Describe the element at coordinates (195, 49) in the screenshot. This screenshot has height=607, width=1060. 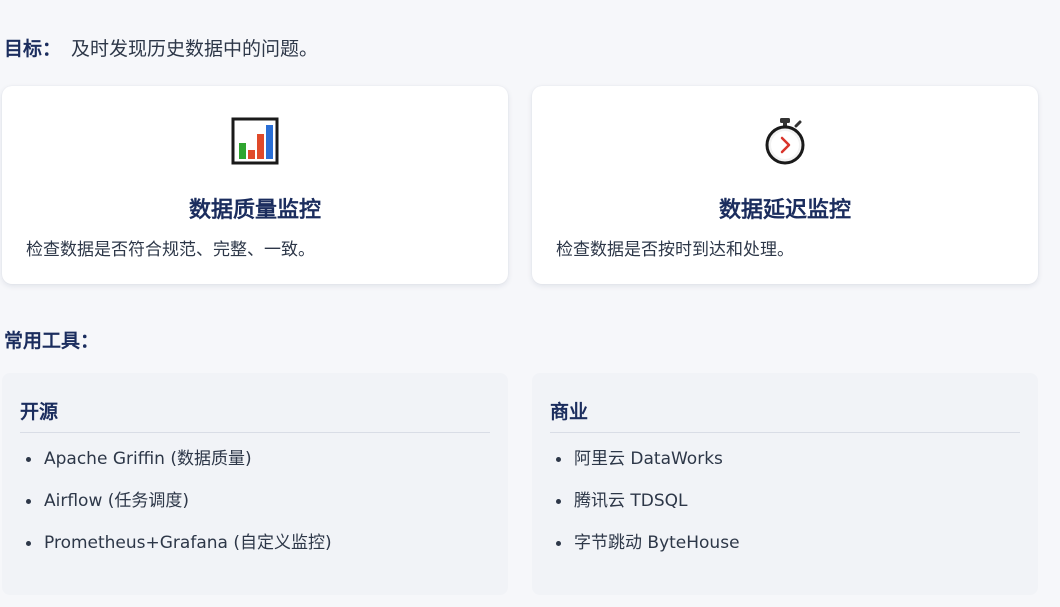
I see `goal-text: 及时发现历史数据中的问题。` at that location.